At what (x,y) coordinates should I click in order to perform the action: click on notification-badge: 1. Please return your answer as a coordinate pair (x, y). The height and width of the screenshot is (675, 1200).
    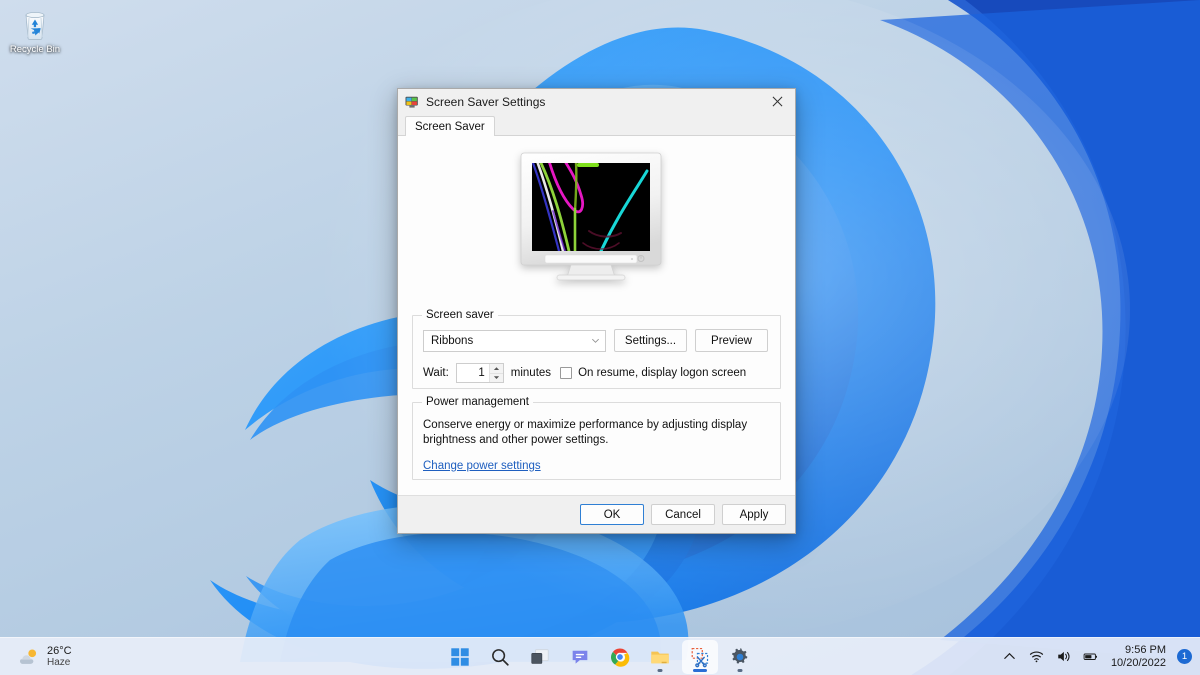
    Looking at the image, I should click on (1184, 656).